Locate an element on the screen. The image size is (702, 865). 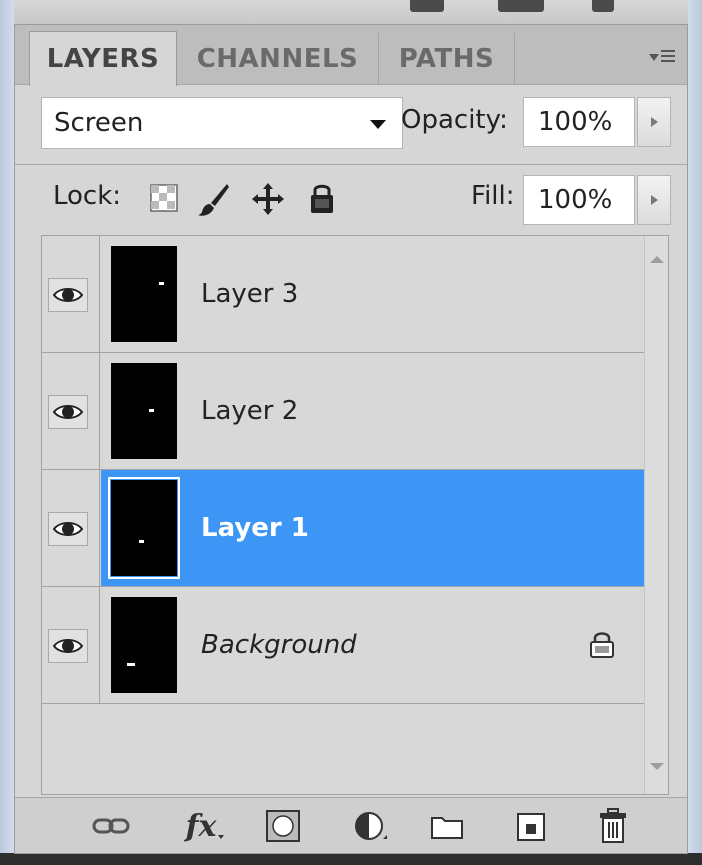
layer-row-layer-3: Layer 3 is located at coordinates (344, 294).